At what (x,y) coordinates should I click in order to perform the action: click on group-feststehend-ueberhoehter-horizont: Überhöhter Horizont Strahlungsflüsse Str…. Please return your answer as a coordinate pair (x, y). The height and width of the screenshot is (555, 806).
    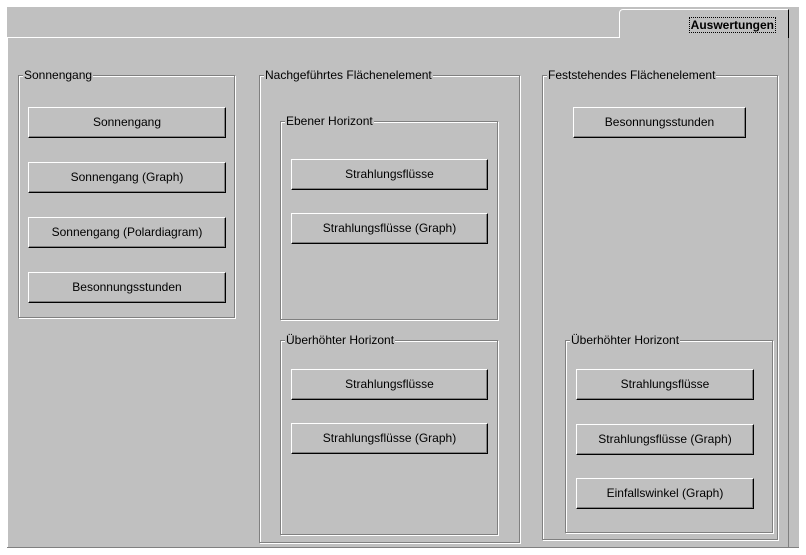
    Looking at the image, I should click on (669, 433).